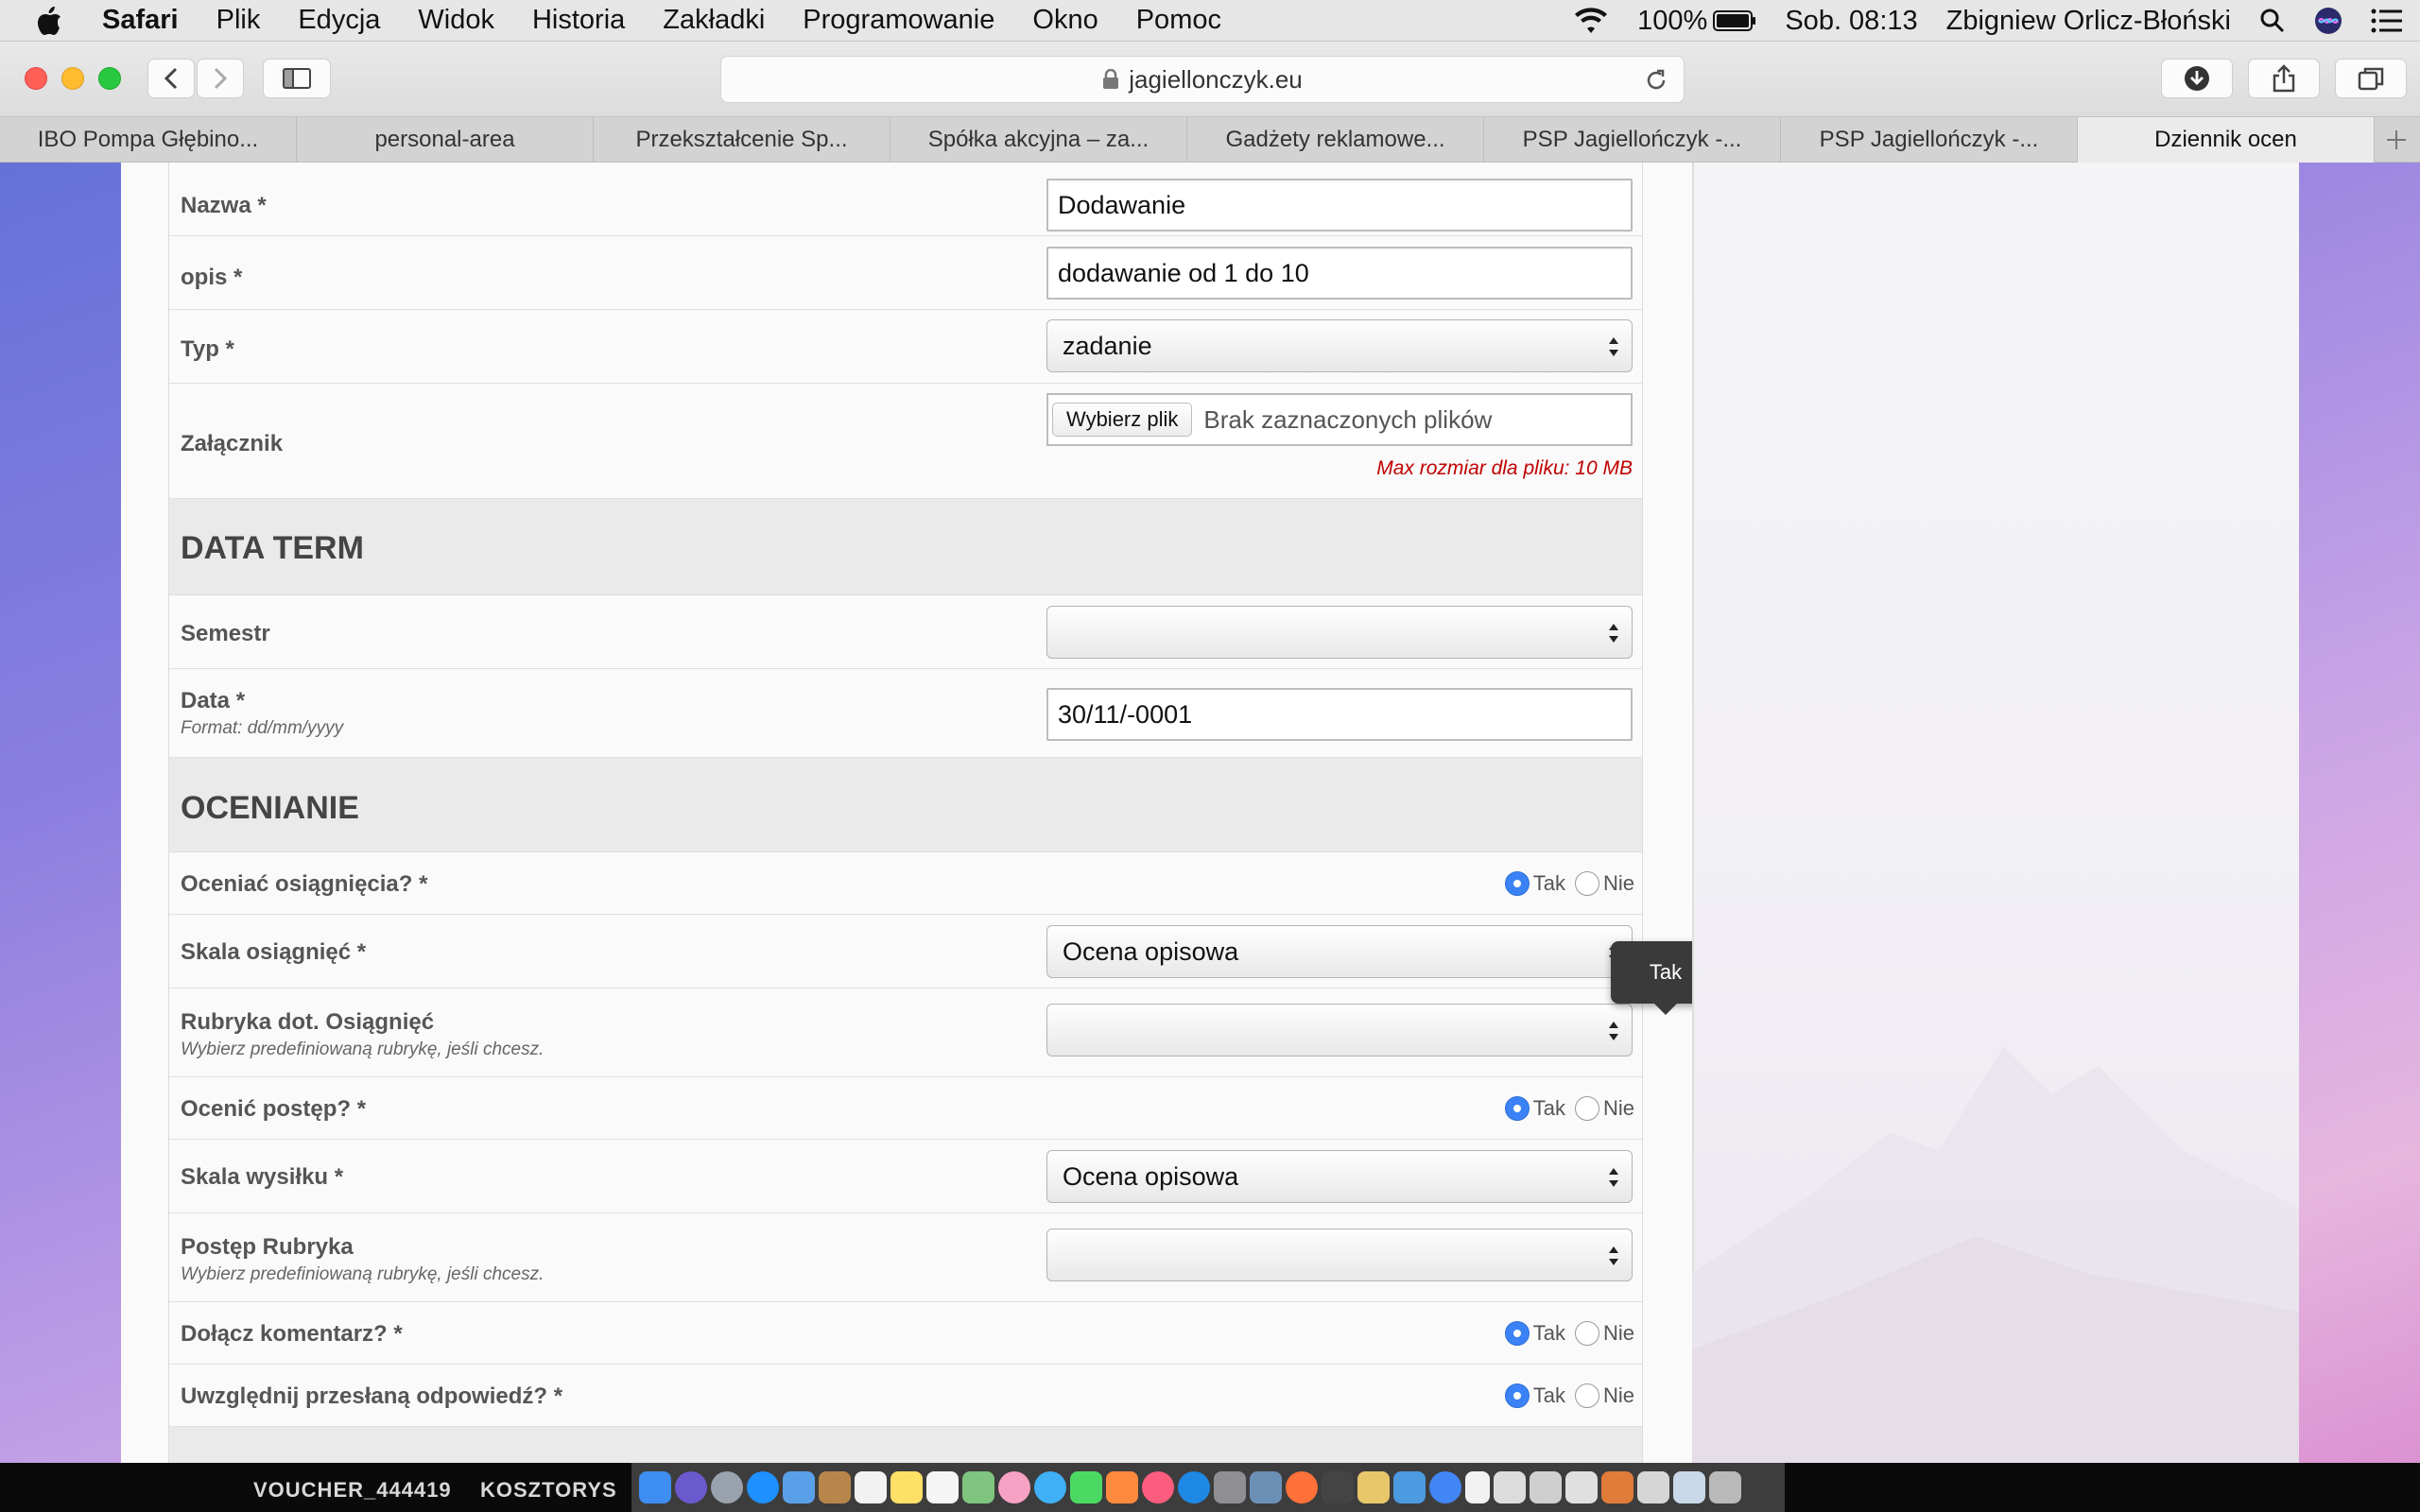  Describe the element at coordinates (2387, 21) in the screenshot. I see `notification-center-icon` at that location.